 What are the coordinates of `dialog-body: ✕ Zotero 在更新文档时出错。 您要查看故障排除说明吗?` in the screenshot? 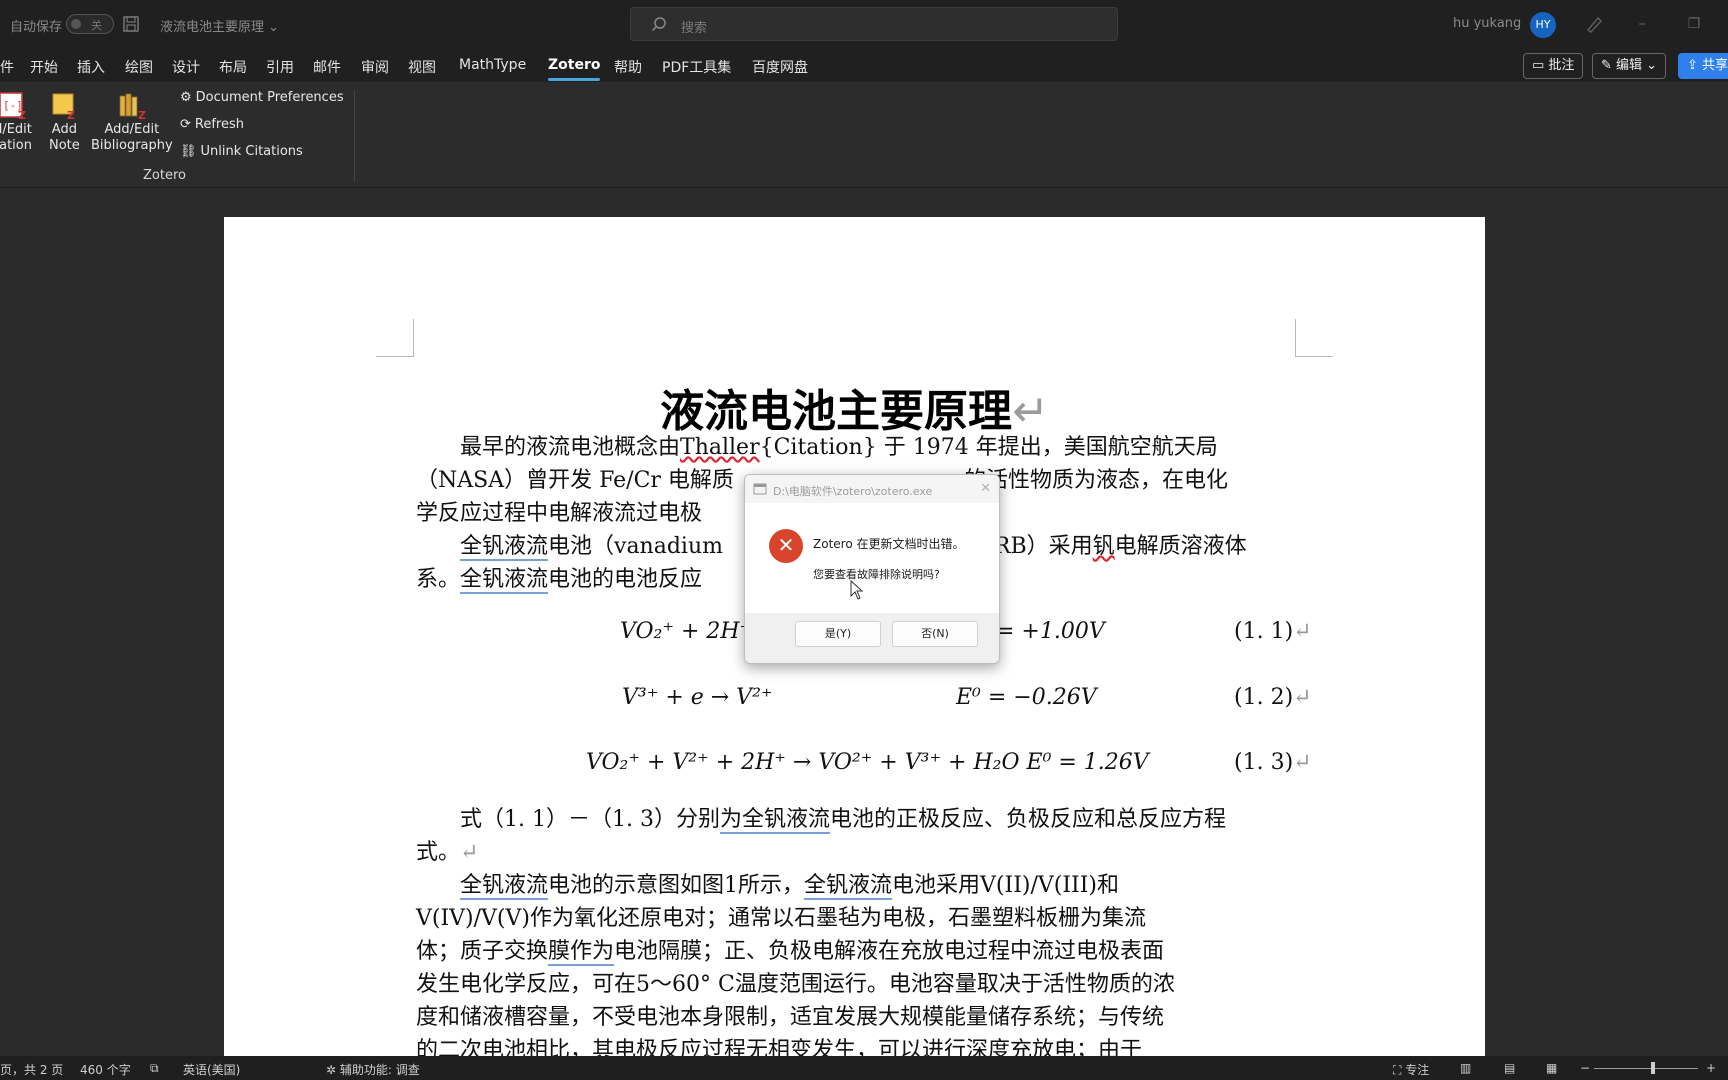 It's located at (872, 558).